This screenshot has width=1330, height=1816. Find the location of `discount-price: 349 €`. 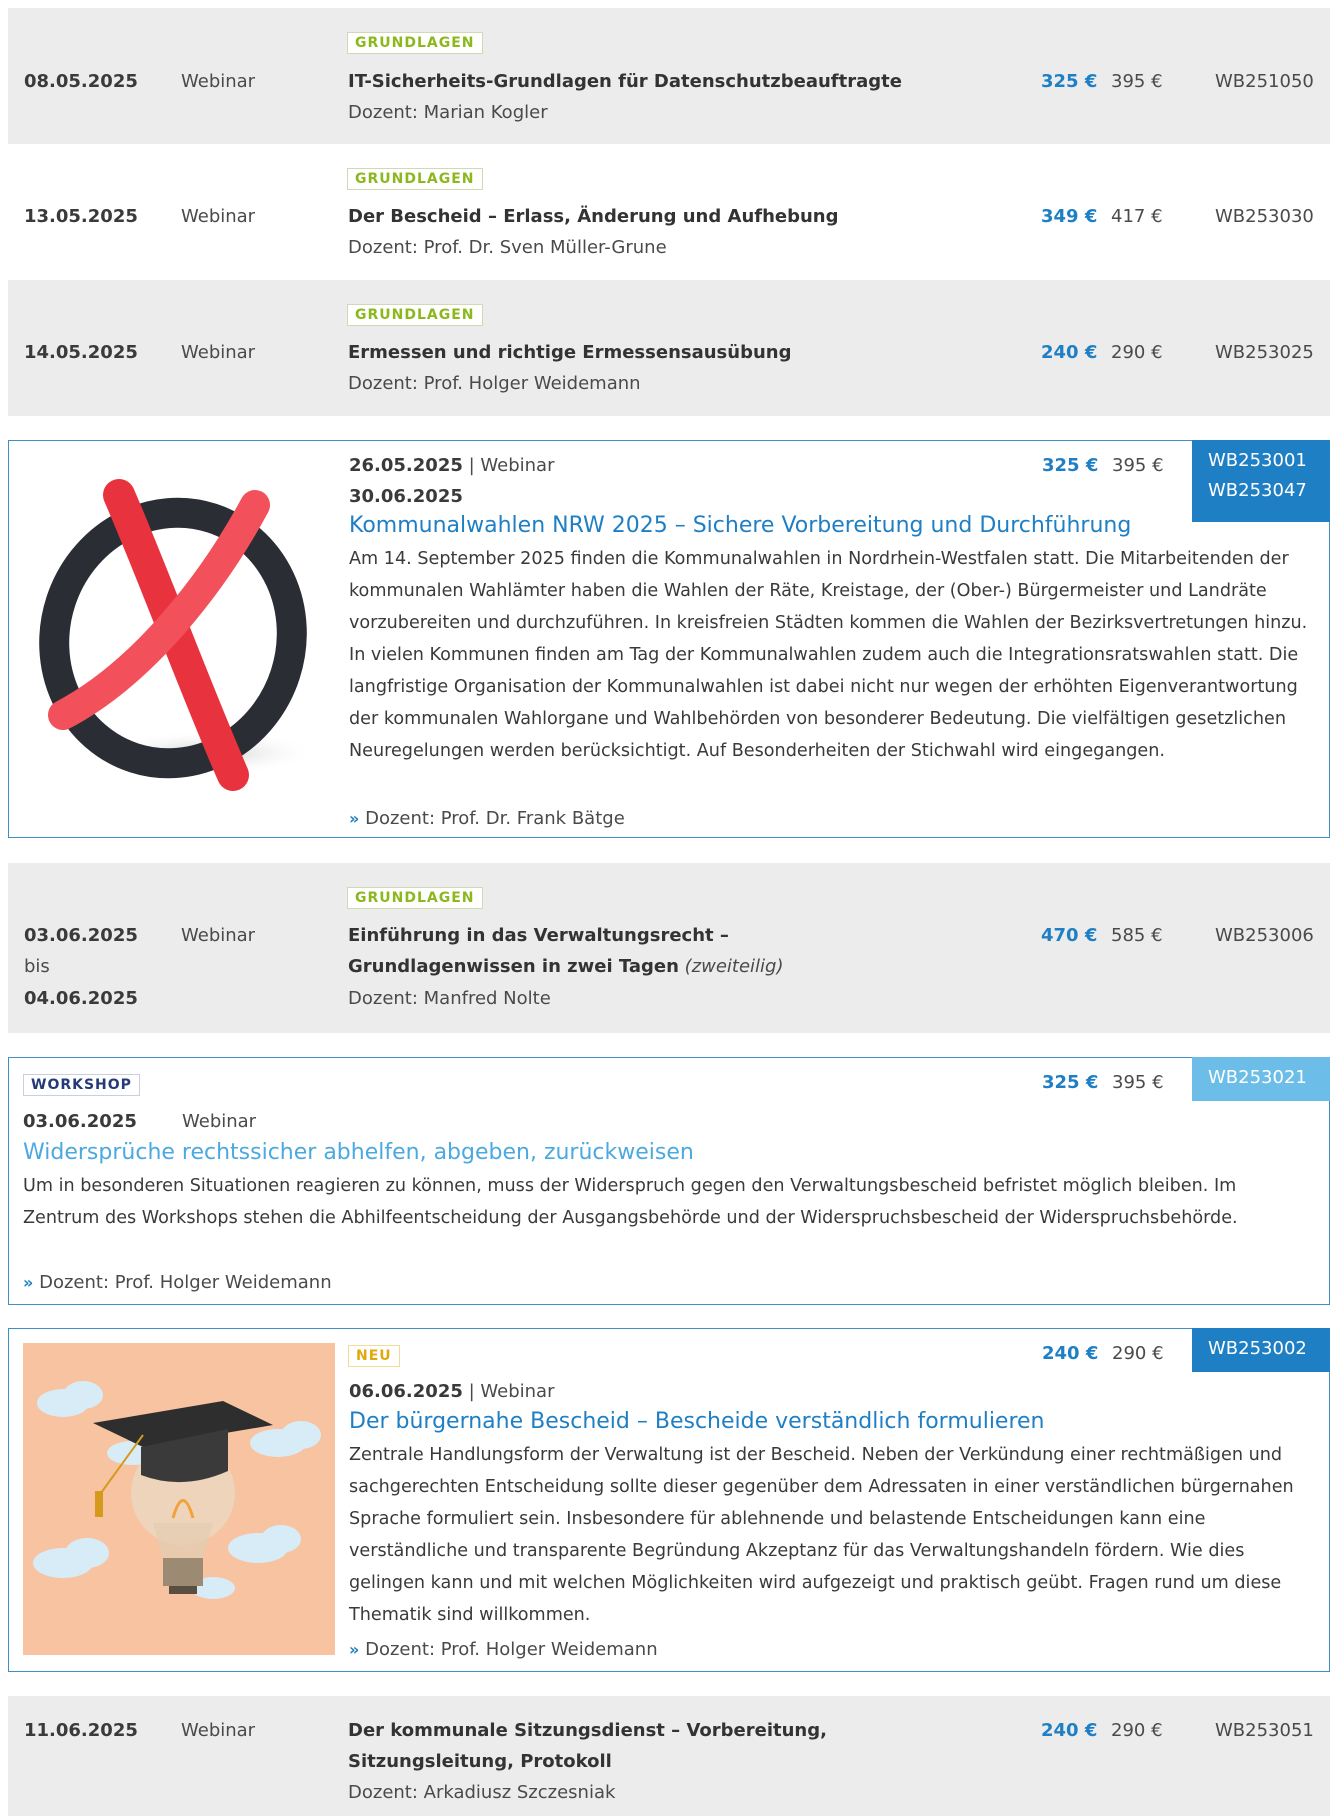

discount-price: 349 € is located at coordinates (1069, 216).